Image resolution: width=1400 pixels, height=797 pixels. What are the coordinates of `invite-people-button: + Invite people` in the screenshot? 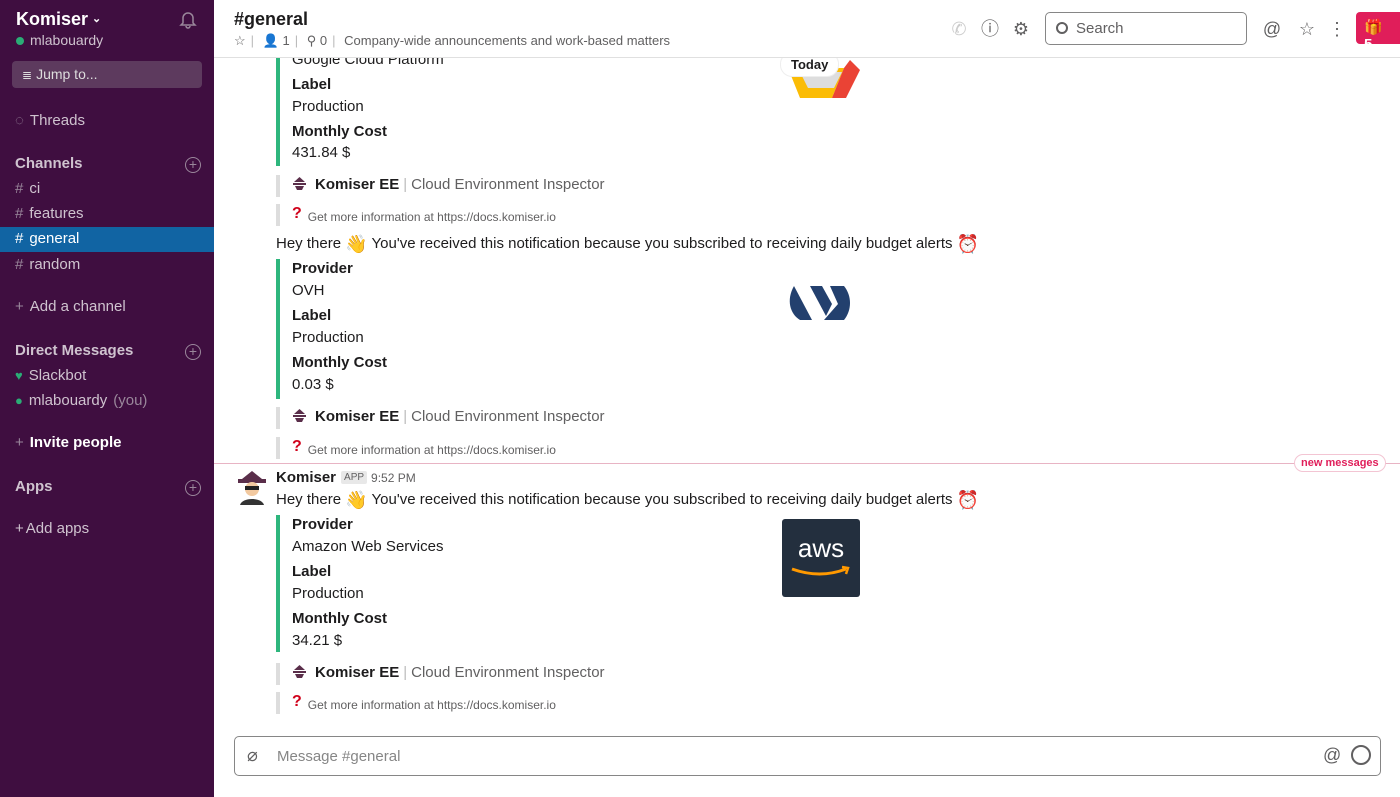 It's located at (107, 443).